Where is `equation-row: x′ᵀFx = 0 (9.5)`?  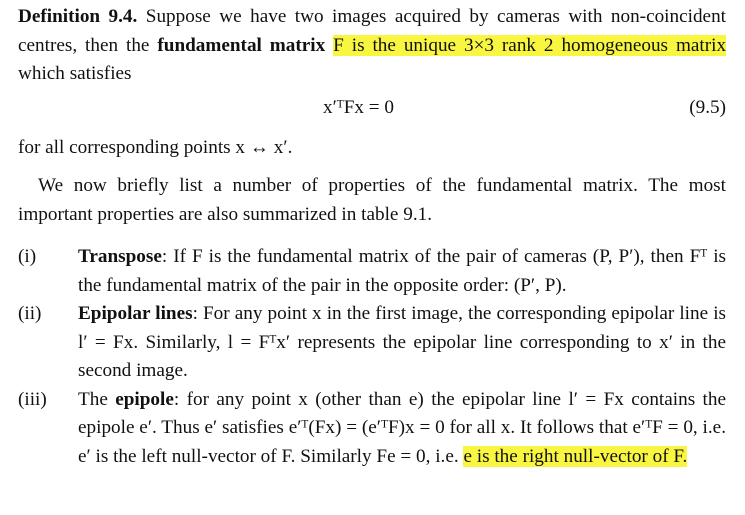 equation-row: x′ᵀFx = 0 (9.5) is located at coordinates (372, 111).